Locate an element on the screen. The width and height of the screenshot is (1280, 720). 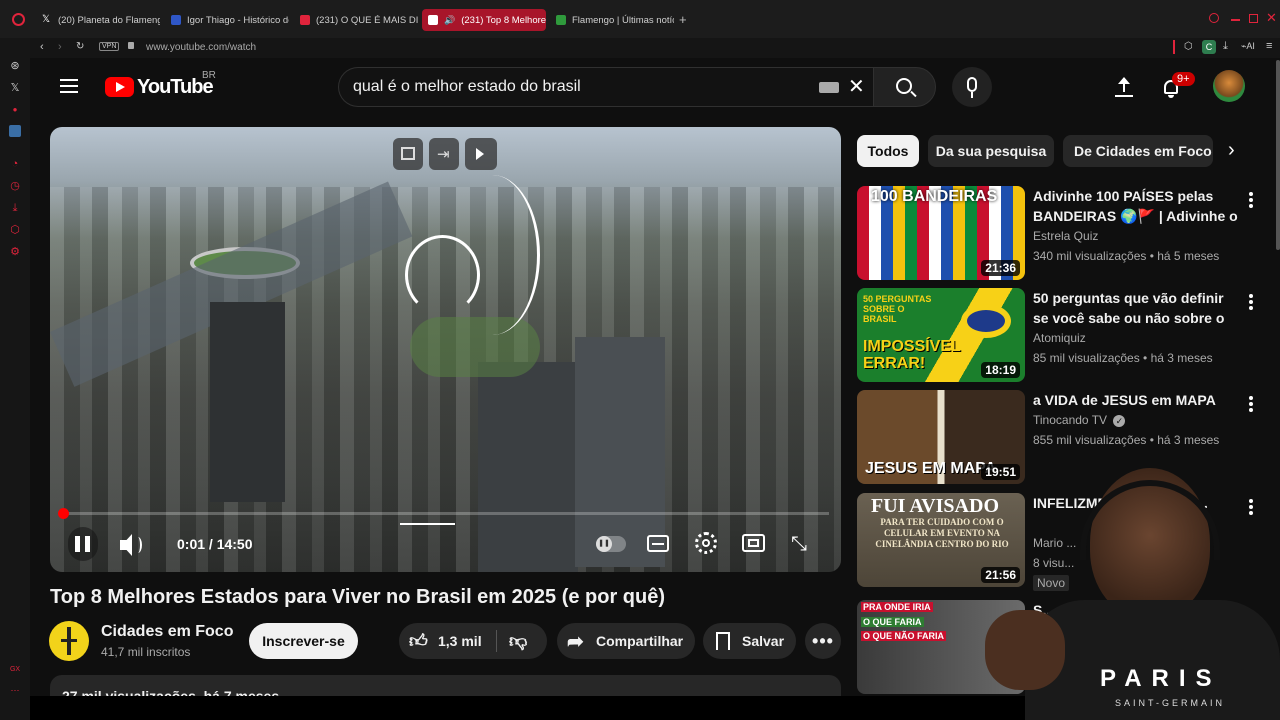
clock-icon: ◷ is located at coordinates (15, 186).